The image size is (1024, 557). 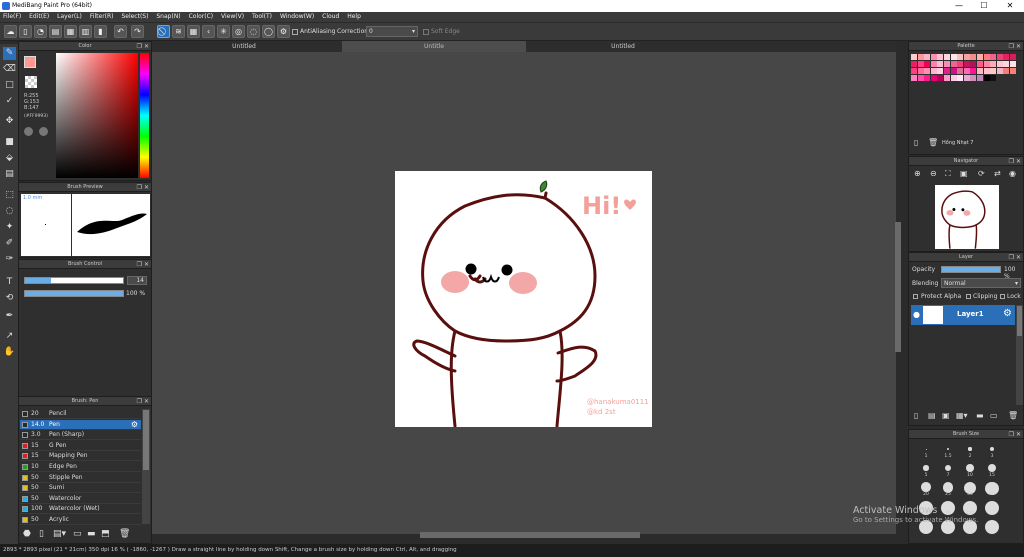 What do you see at coordinates (137, 280) in the screenshot?
I see `brush-size-input: 14` at bounding box center [137, 280].